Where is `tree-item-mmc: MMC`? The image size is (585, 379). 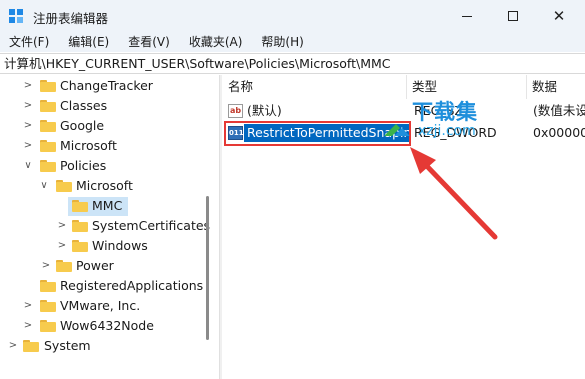
tree-item-mmc: MMC is located at coordinates (107, 206).